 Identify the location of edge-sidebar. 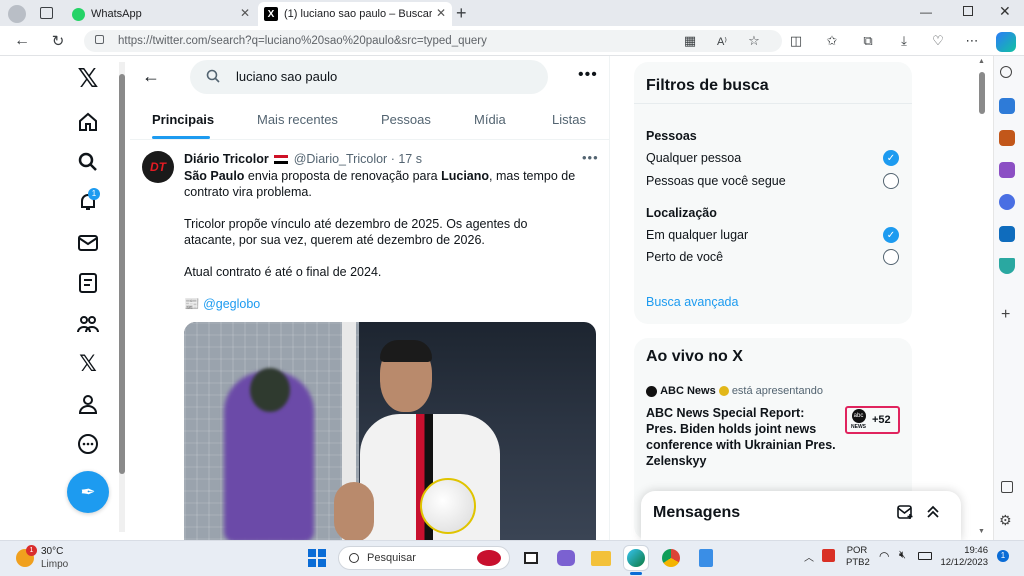
(1008, 298).